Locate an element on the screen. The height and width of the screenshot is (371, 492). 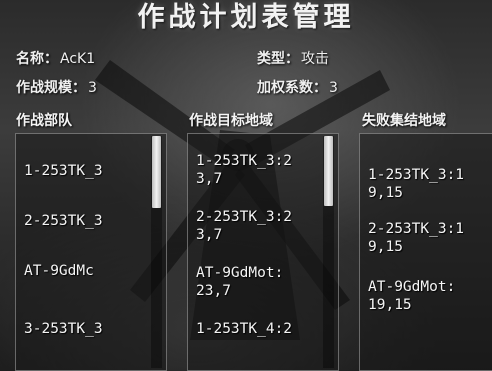
plan-weight-field: 加权系数： 3 is located at coordinates (297, 87).